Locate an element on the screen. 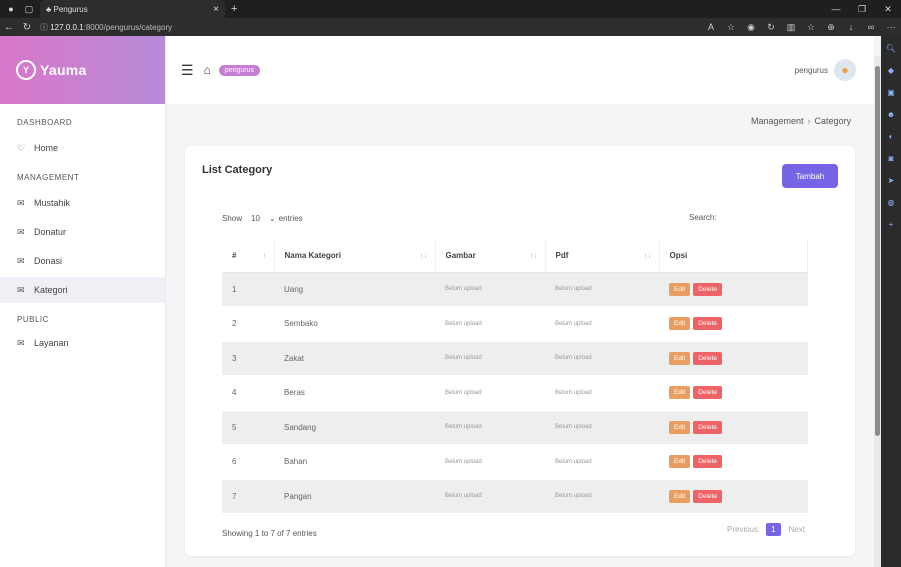 The image size is (901, 567). sidebar-item-home: ♡ Home is located at coordinates (82, 148).